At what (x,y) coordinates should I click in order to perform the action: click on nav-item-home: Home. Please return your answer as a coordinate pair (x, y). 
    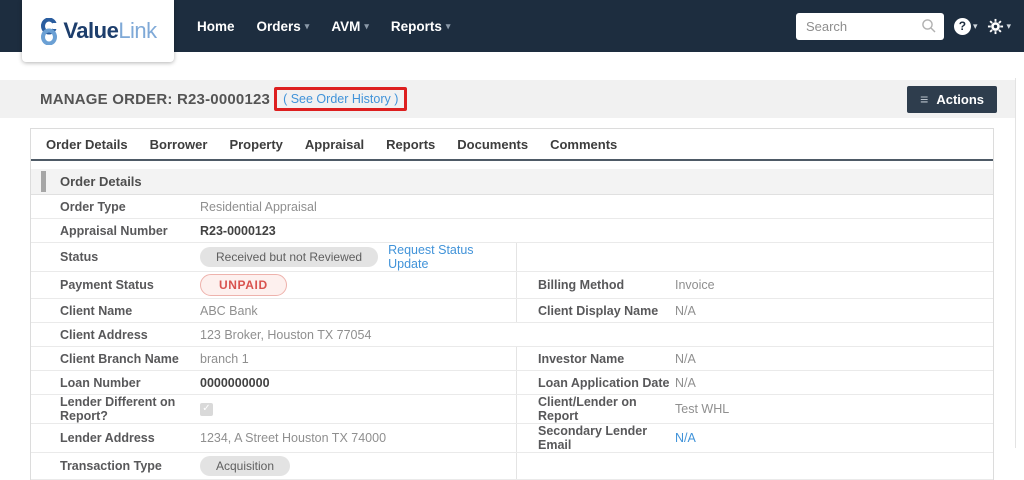
    Looking at the image, I should click on (216, 26).